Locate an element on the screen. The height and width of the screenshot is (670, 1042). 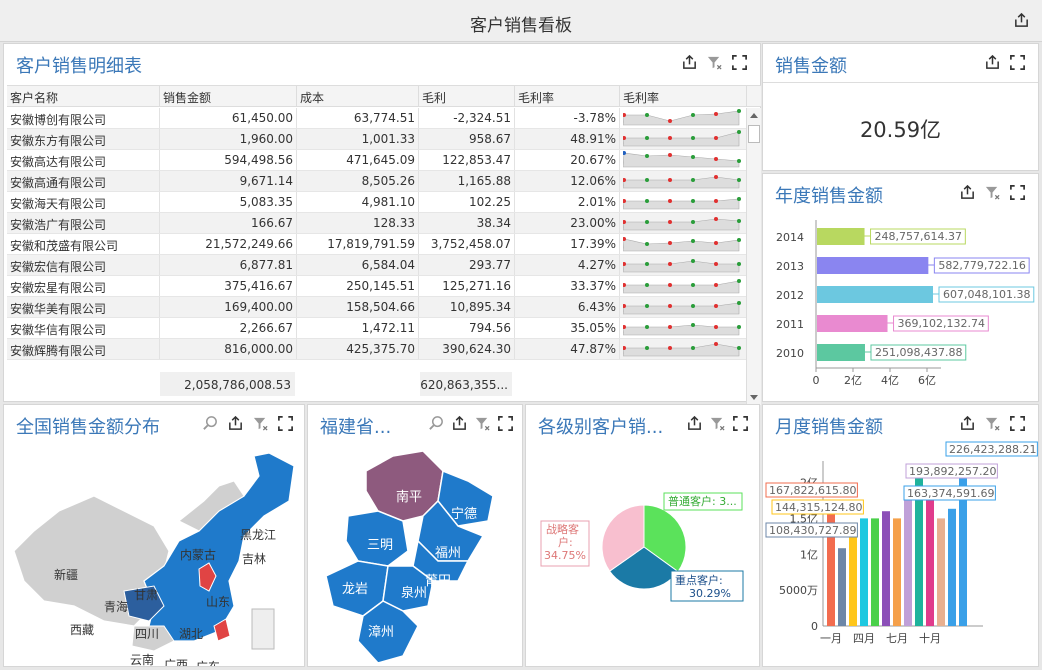
cell-cost: 158,504.66 is located at coordinates (358, 307).